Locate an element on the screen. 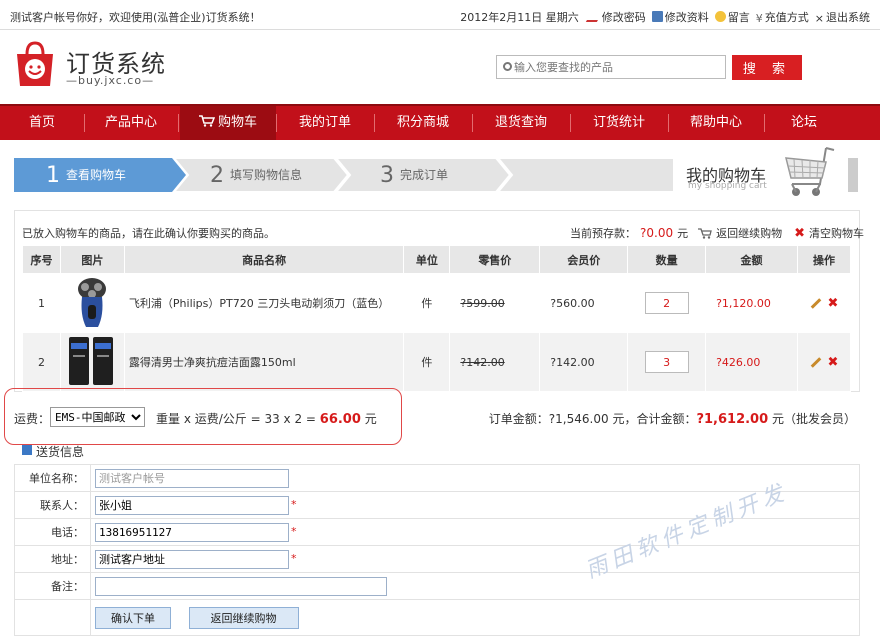 Image resolution: width=880 pixels, height=642 pixels. cart-note: 已放入购物车的商品，请在此确认你要购买的商品。 is located at coordinates (148, 233).